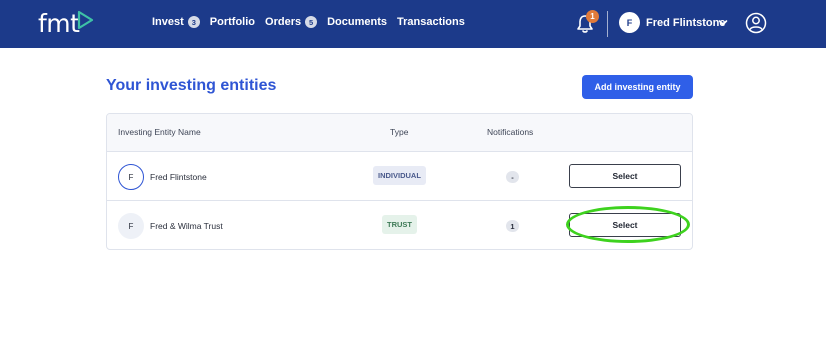 Image resolution: width=826 pixels, height=347 pixels. What do you see at coordinates (512, 226) in the screenshot?
I see `notification-count: 1` at bounding box center [512, 226].